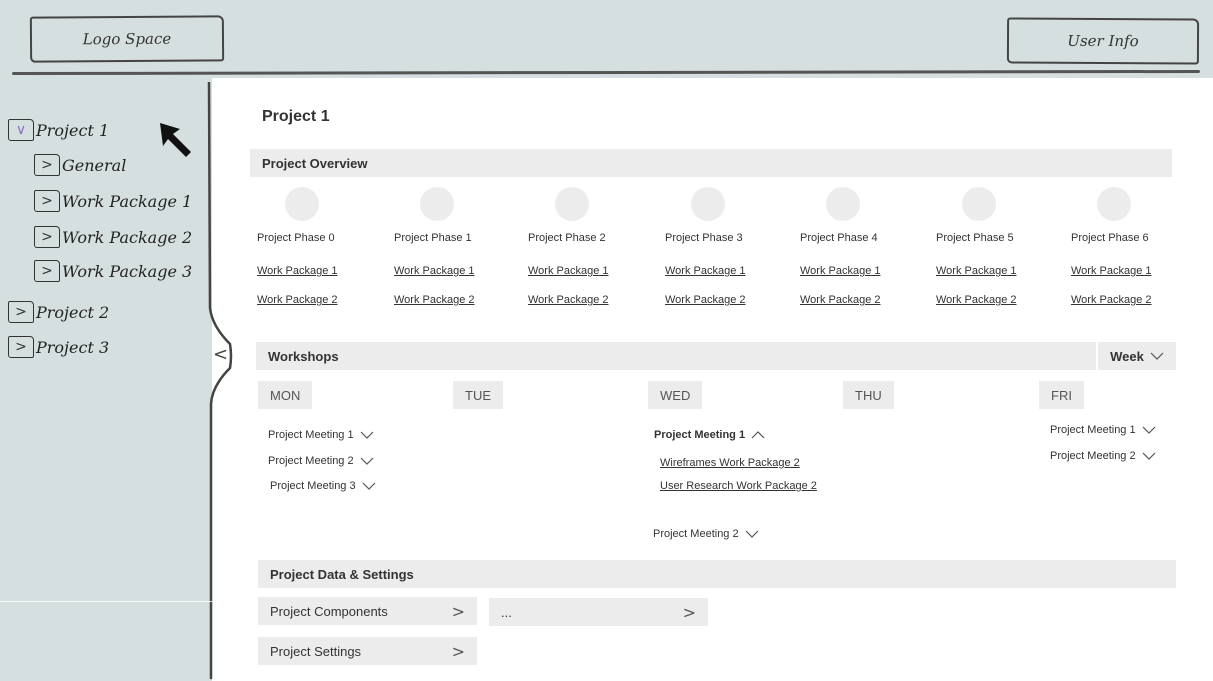 The height and width of the screenshot is (681, 1213). What do you see at coordinates (704, 238) in the screenshot?
I see `phase-label: Project Phase 3` at bounding box center [704, 238].